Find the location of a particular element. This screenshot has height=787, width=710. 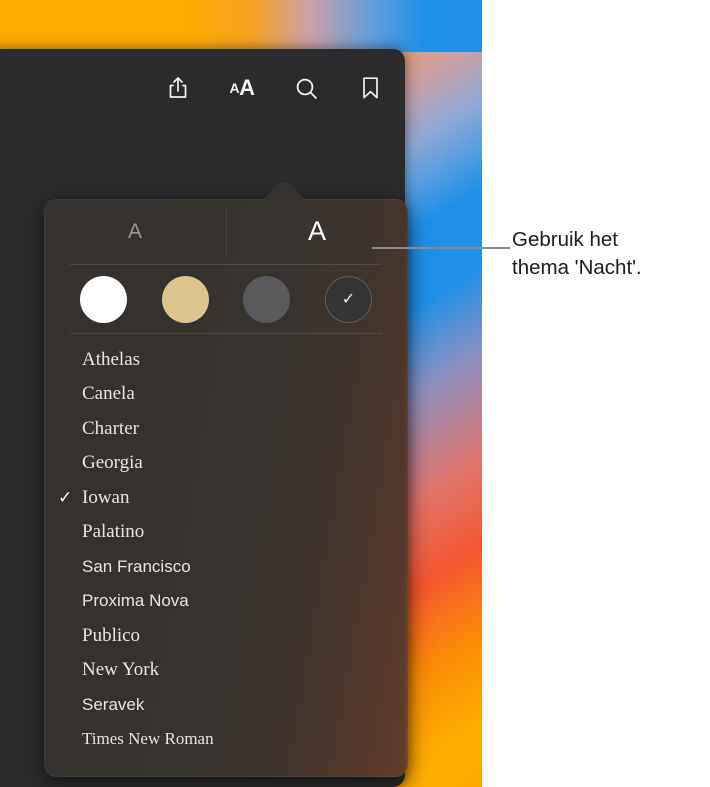

increase-text-size-label: A is located at coordinates (316, 231).